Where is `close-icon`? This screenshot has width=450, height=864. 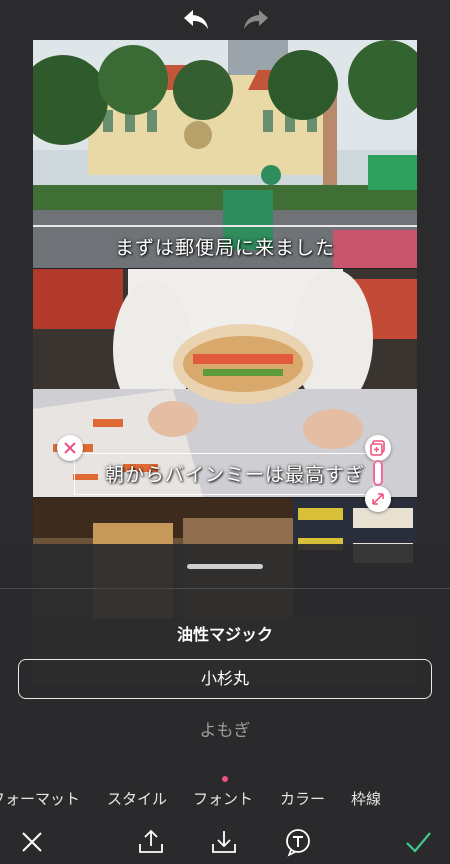 close-icon is located at coordinates (32, 842).